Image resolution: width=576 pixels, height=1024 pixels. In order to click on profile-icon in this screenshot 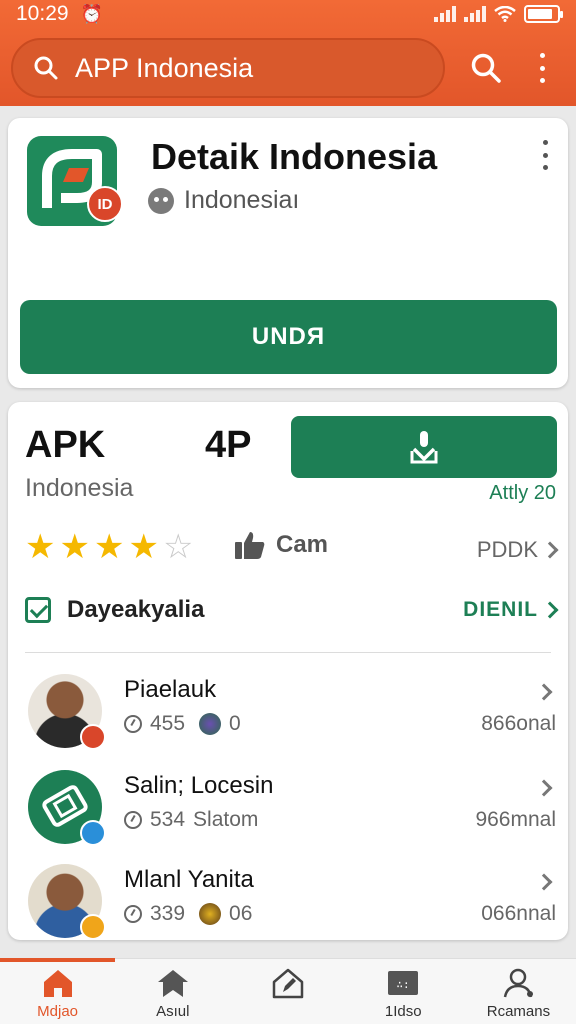, I will do `click(519, 983)`.